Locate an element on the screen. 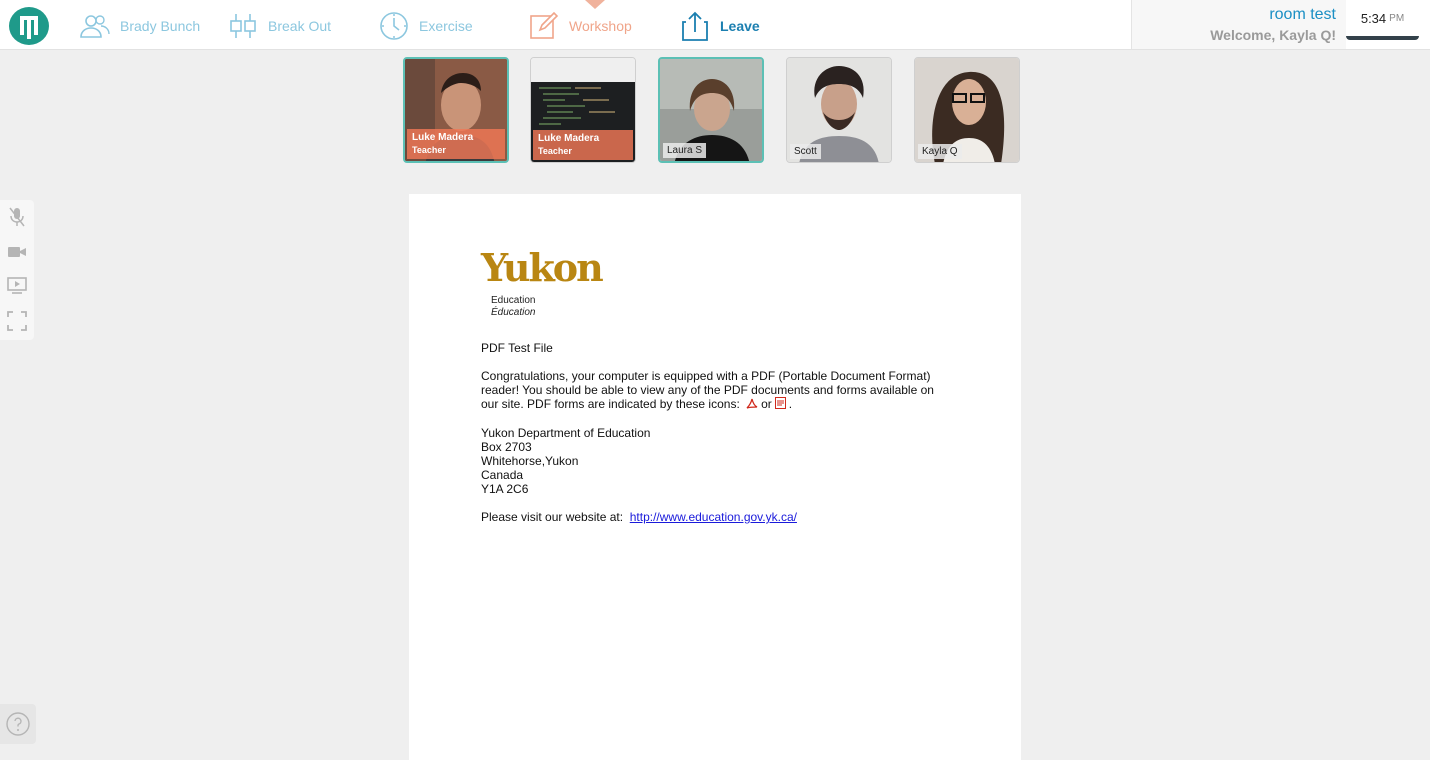 The image size is (1430, 760). screen-share-icon is located at coordinates (17, 286).